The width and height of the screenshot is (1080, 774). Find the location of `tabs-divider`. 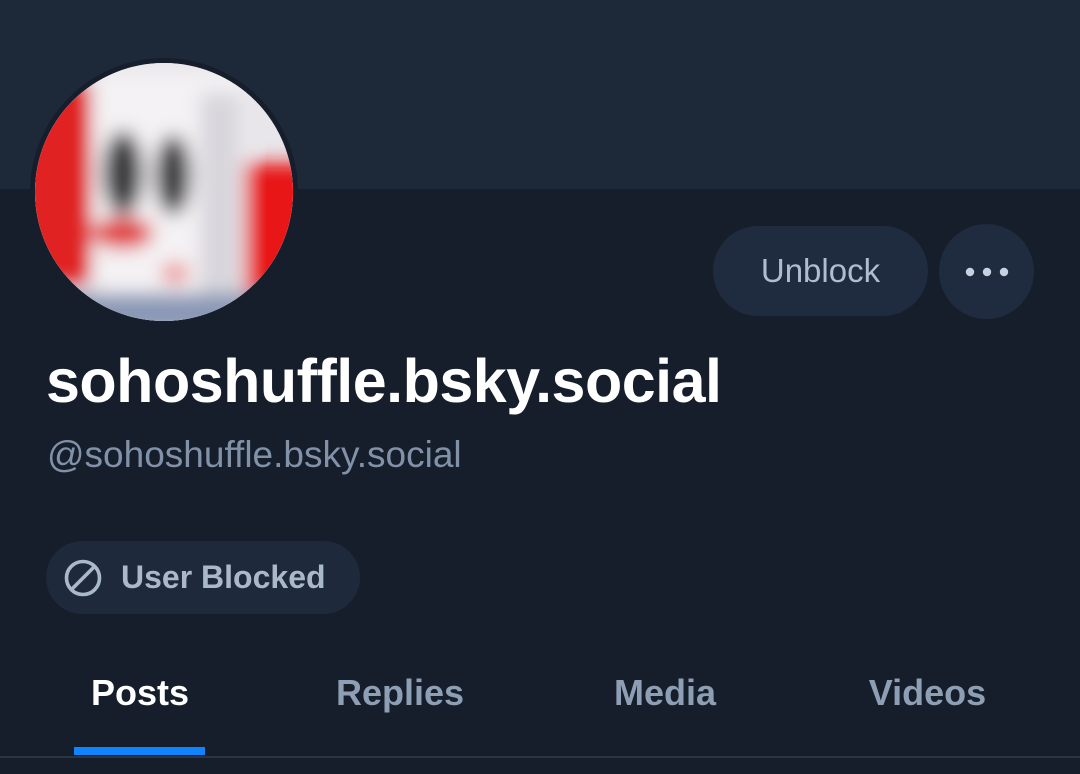

tabs-divider is located at coordinates (540, 757).